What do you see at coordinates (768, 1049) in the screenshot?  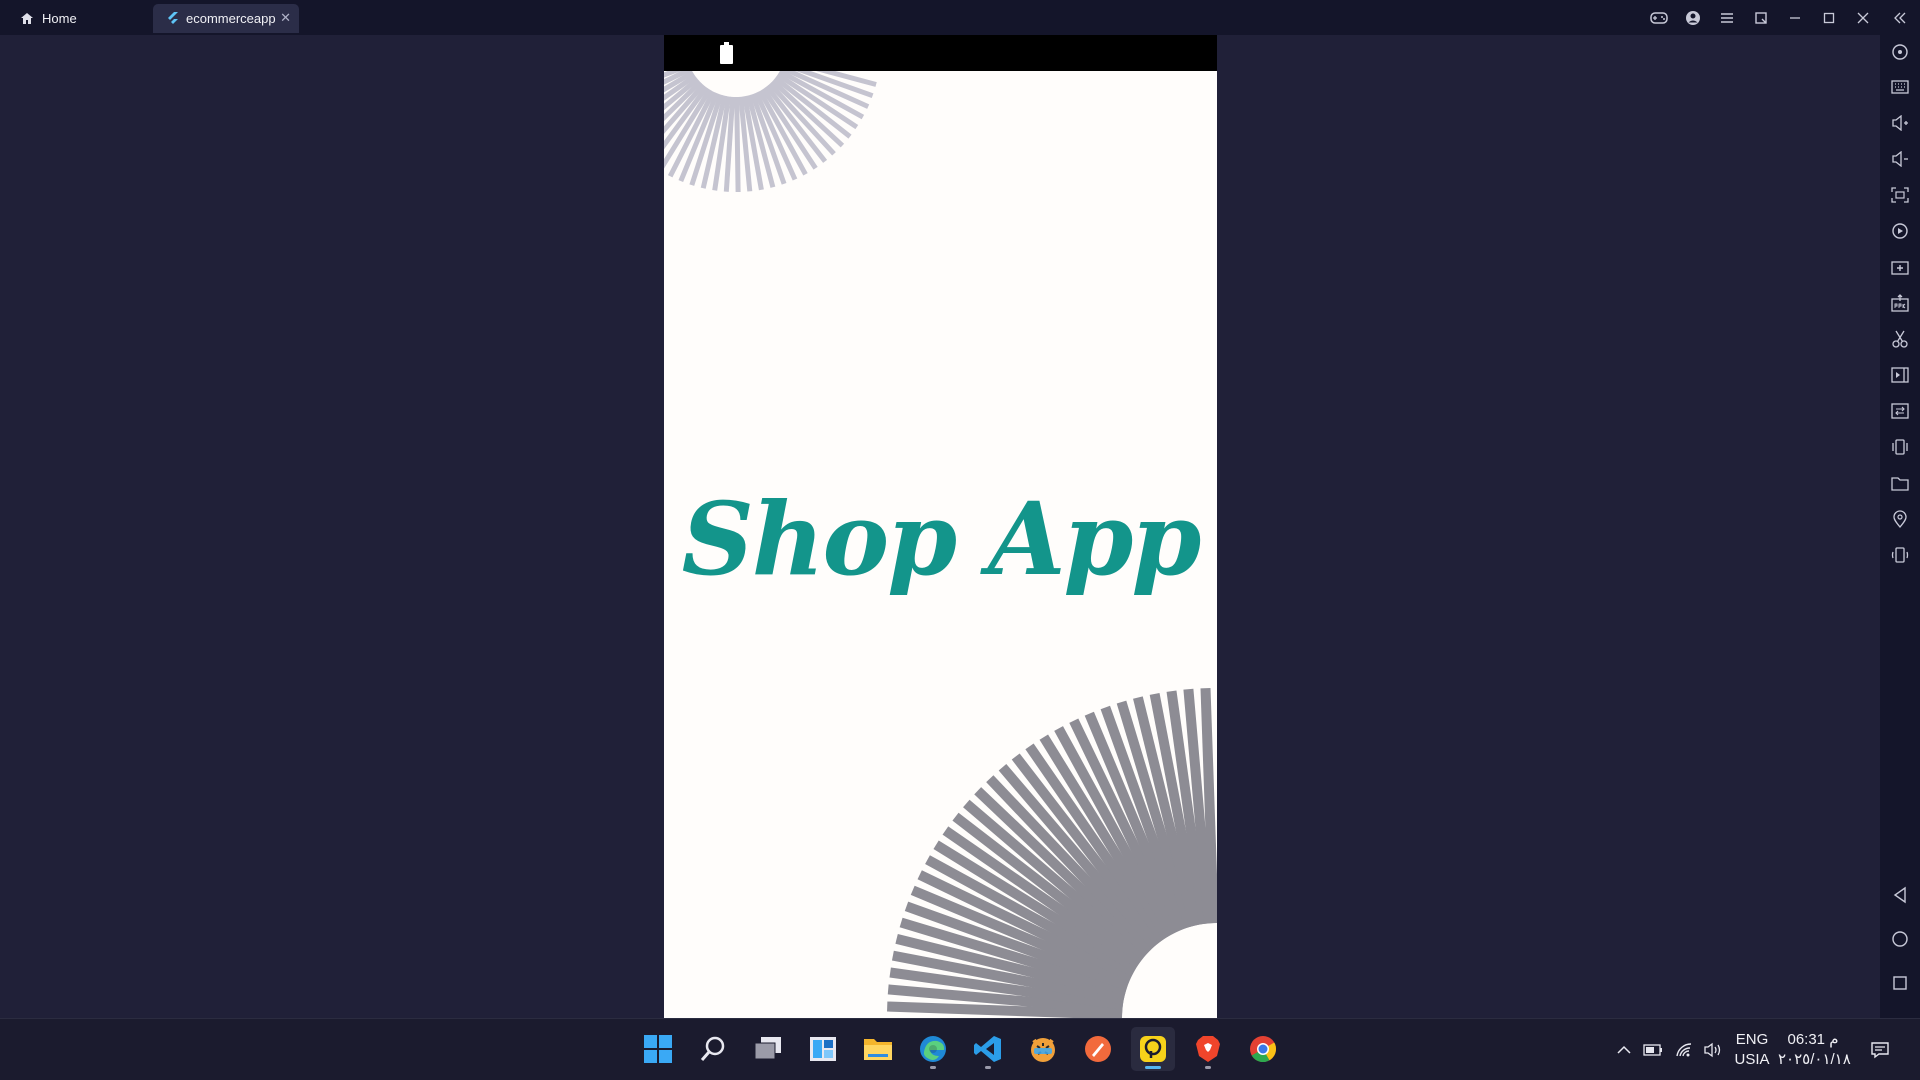 I see `task-view-icon` at bounding box center [768, 1049].